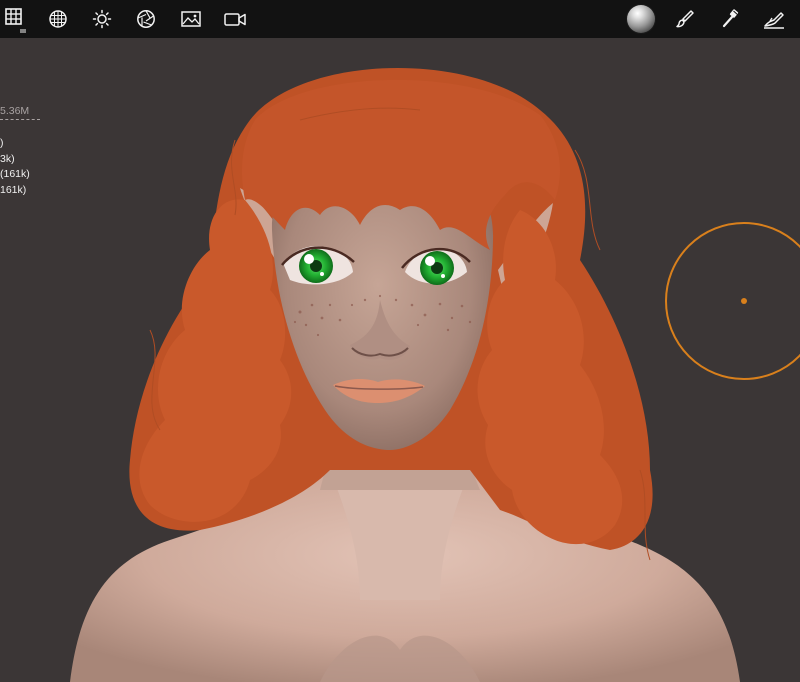  I want to click on video-camera-icon, so click(235, 19).